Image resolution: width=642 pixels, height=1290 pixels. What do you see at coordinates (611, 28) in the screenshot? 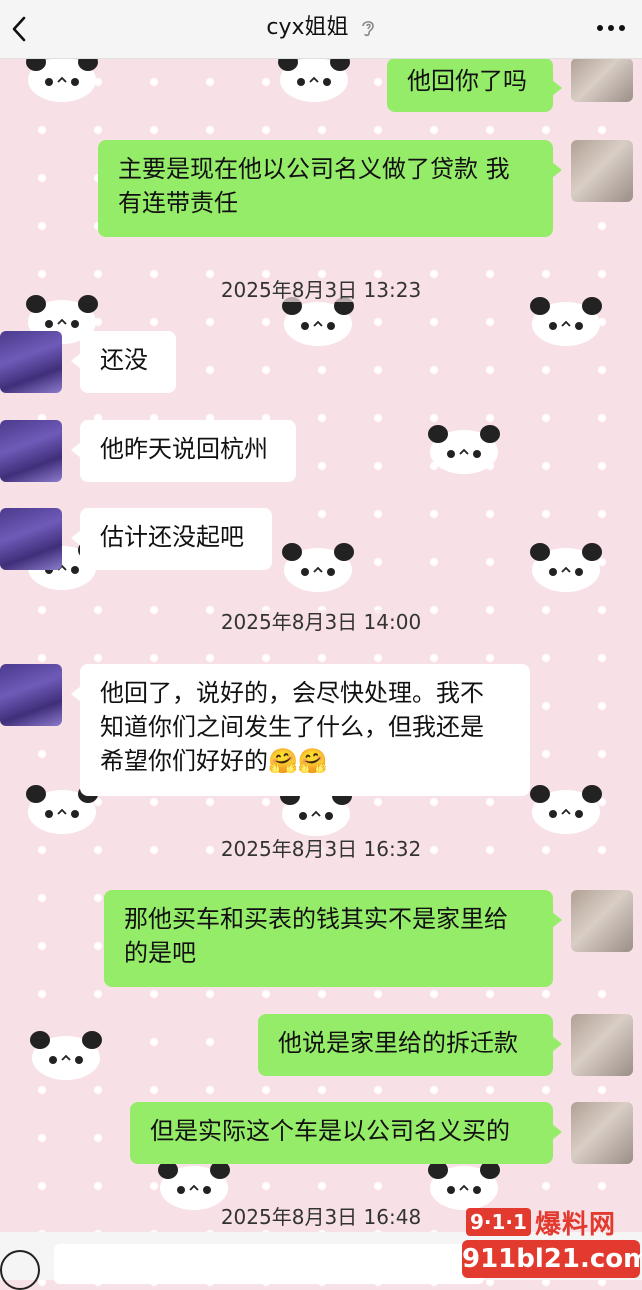
I see `more-horizontal-icon` at bounding box center [611, 28].